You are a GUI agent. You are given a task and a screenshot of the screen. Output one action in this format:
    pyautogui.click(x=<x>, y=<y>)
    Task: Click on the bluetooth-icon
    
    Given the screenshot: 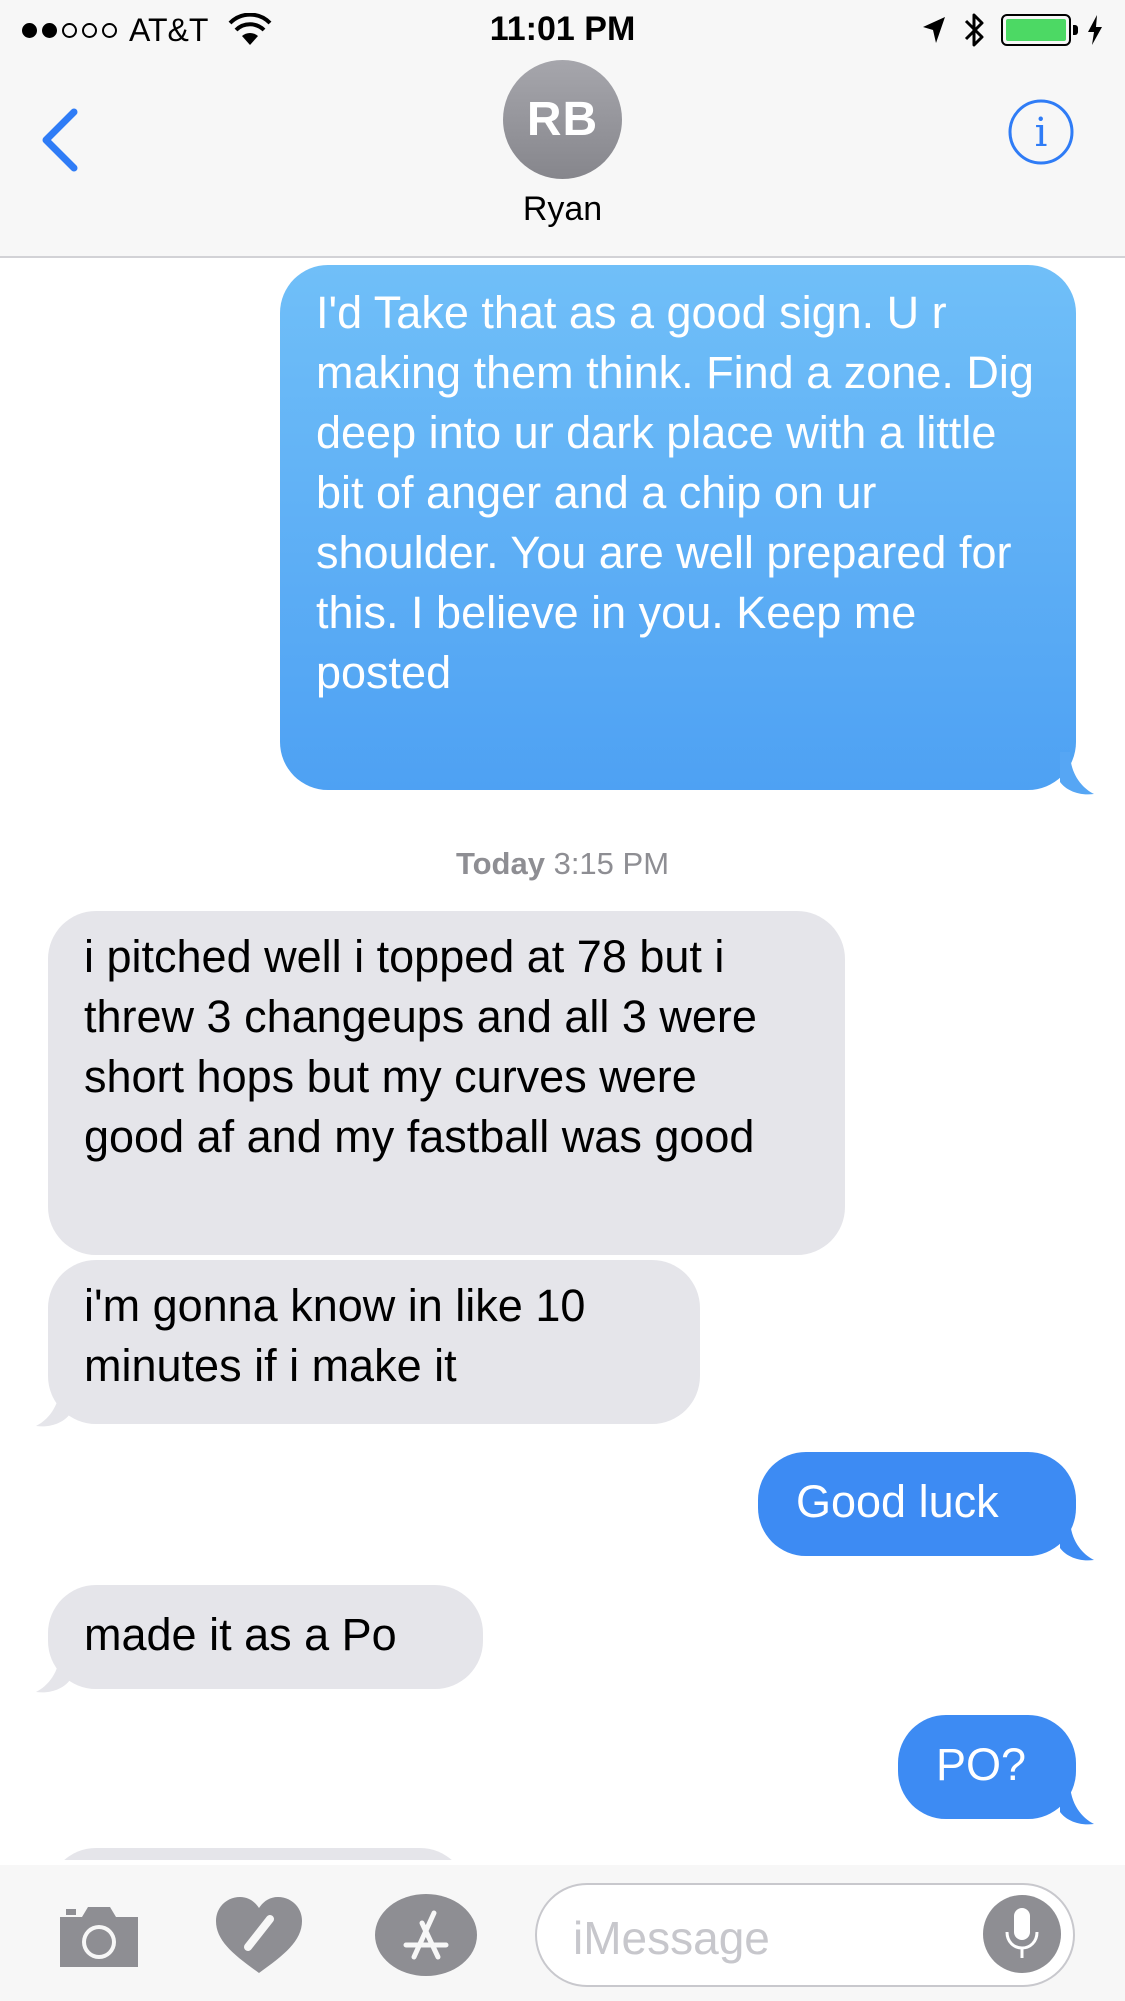 What is the action you would take?
    pyautogui.click(x=974, y=30)
    